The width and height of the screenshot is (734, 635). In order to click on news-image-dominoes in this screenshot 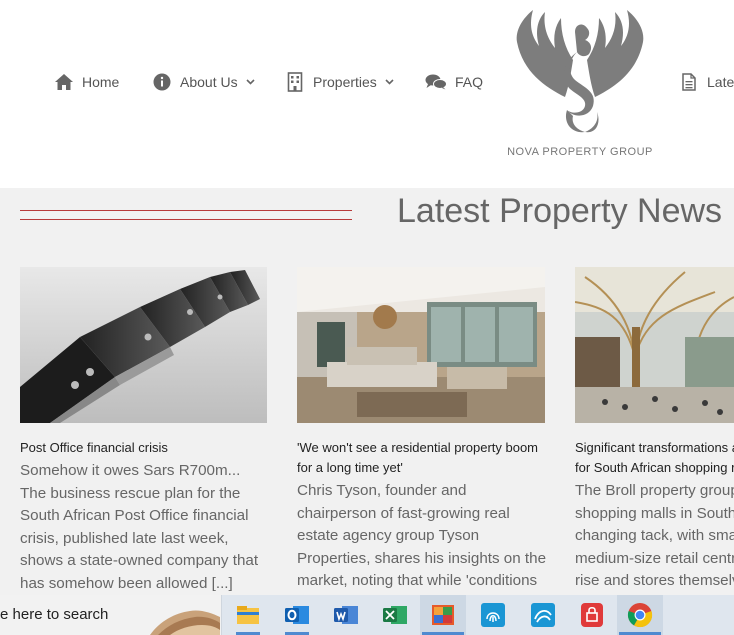, I will do `click(143, 345)`.